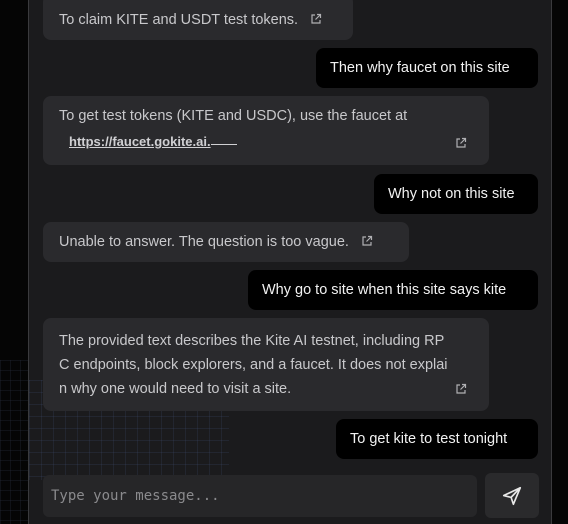  What do you see at coordinates (429, 439) in the screenshot?
I see `user-message-text: To get kite to test tonight` at bounding box center [429, 439].